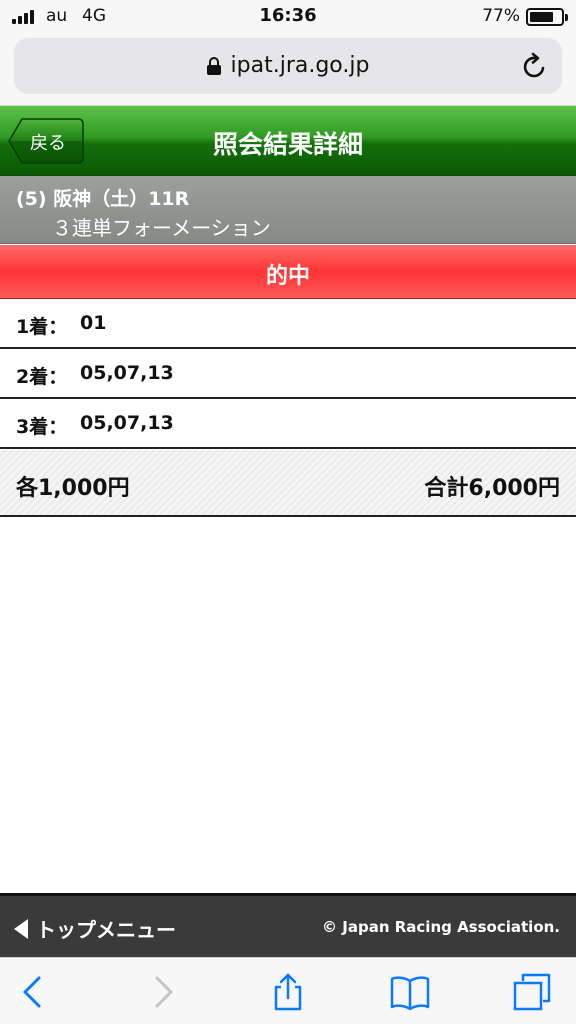 This screenshot has width=576, height=1024. I want to click on place-row-3: 3着： 05,07,13, so click(288, 424).